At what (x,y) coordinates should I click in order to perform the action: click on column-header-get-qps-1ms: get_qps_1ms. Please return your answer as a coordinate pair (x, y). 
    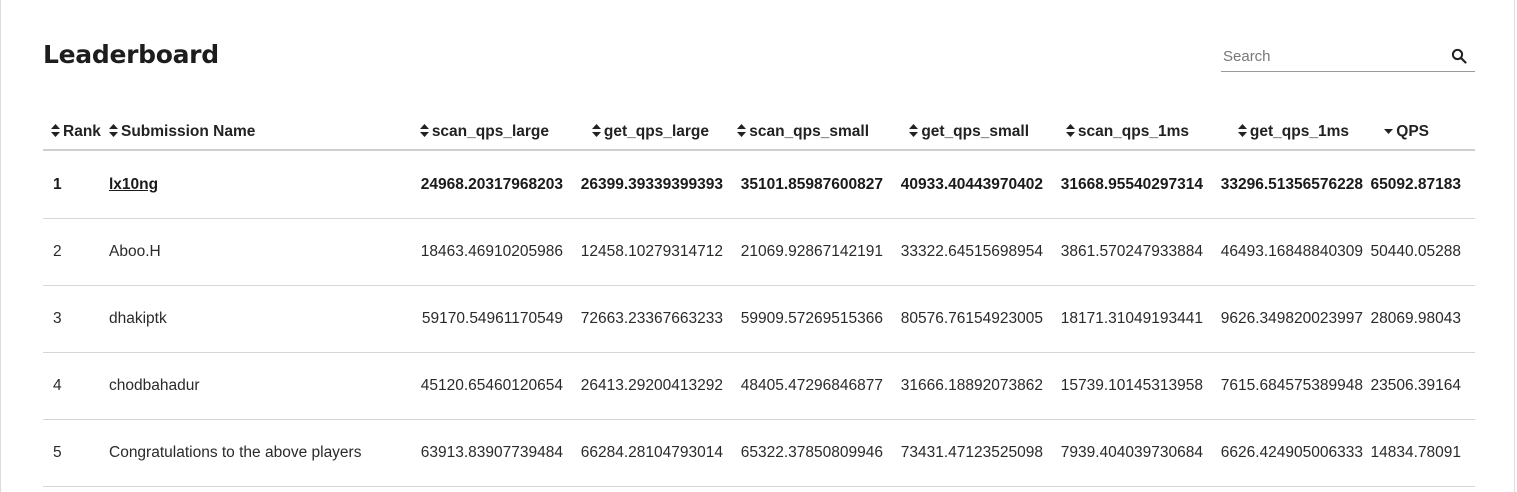
    Looking at the image, I should click on (1283, 132).